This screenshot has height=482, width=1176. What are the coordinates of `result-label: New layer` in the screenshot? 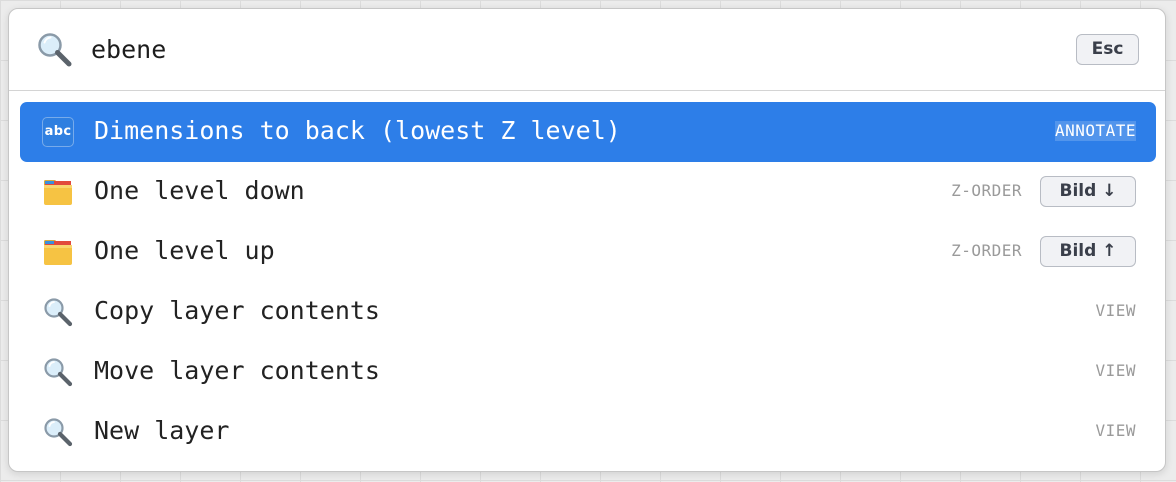 It's located at (162, 430).